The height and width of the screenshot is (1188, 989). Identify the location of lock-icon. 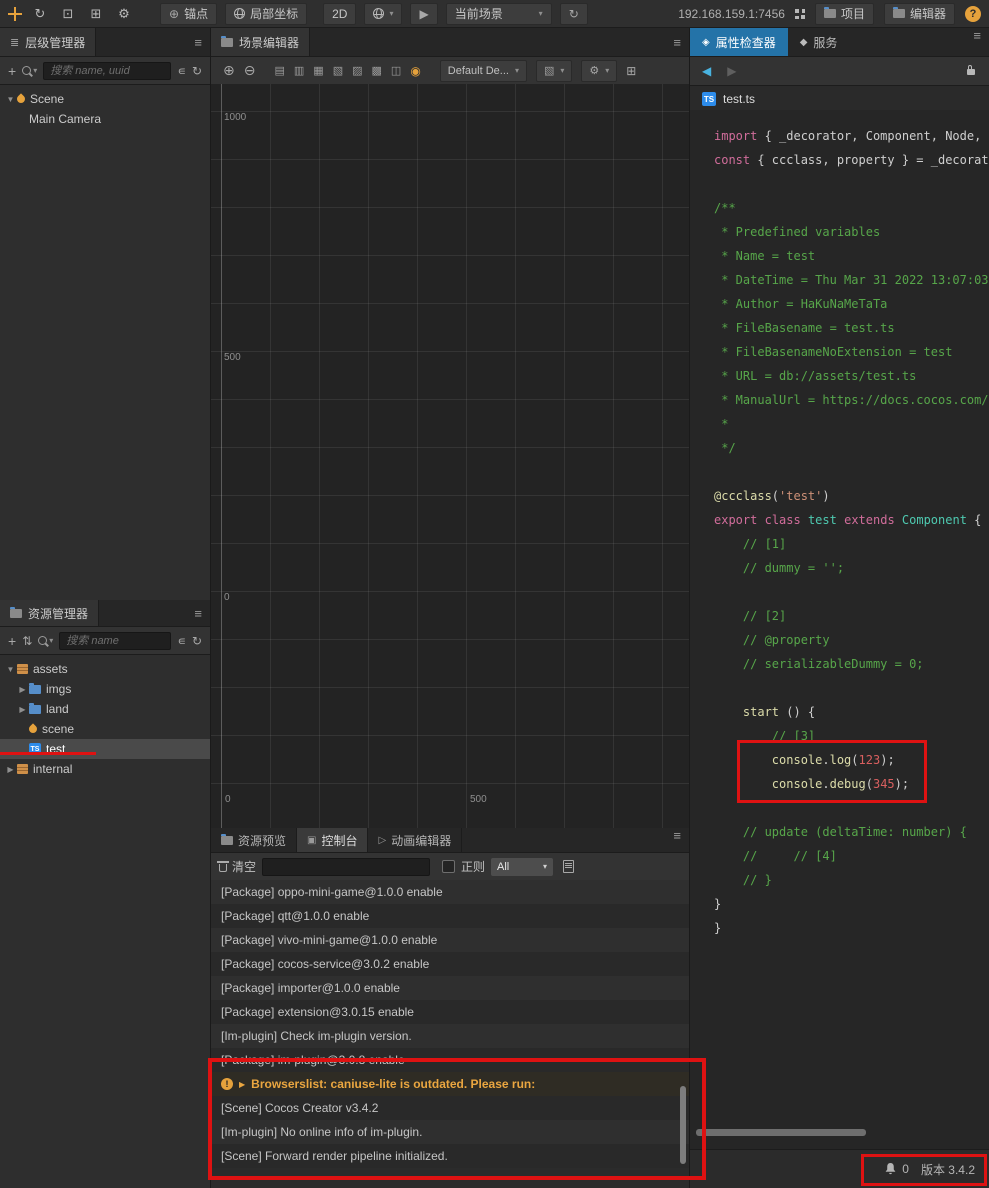
(971, 70).